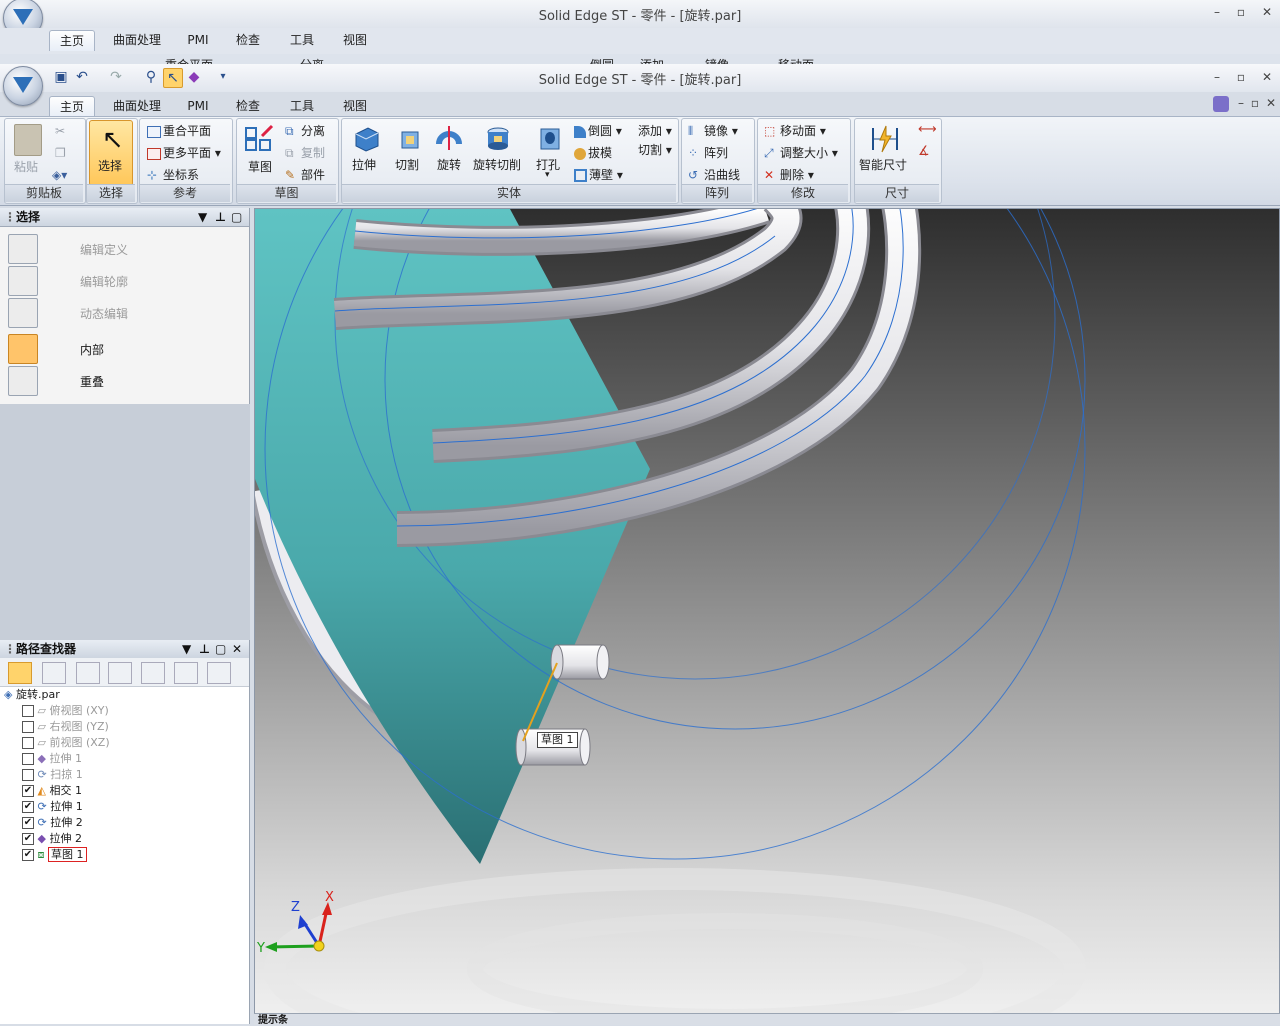 The image size is (1280, 1026). I want to click on pathfinder-pin-icon: ⊥, so click(204, 649).